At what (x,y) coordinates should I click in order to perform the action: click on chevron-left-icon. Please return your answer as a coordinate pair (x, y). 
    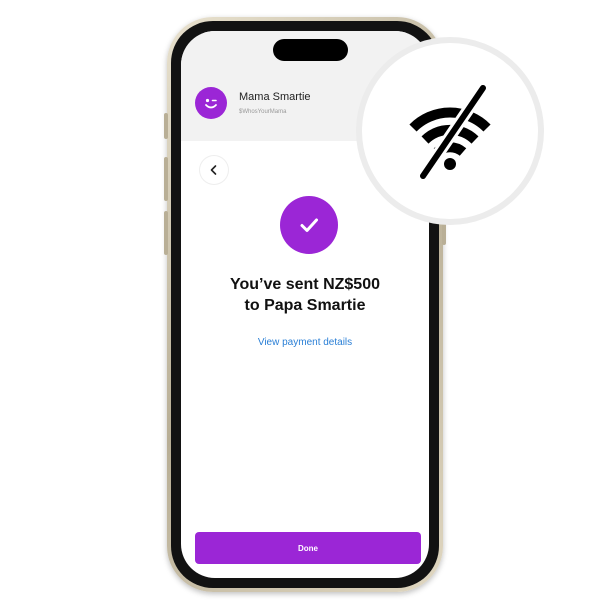
    Looking at the image, I should click on (213, 170).